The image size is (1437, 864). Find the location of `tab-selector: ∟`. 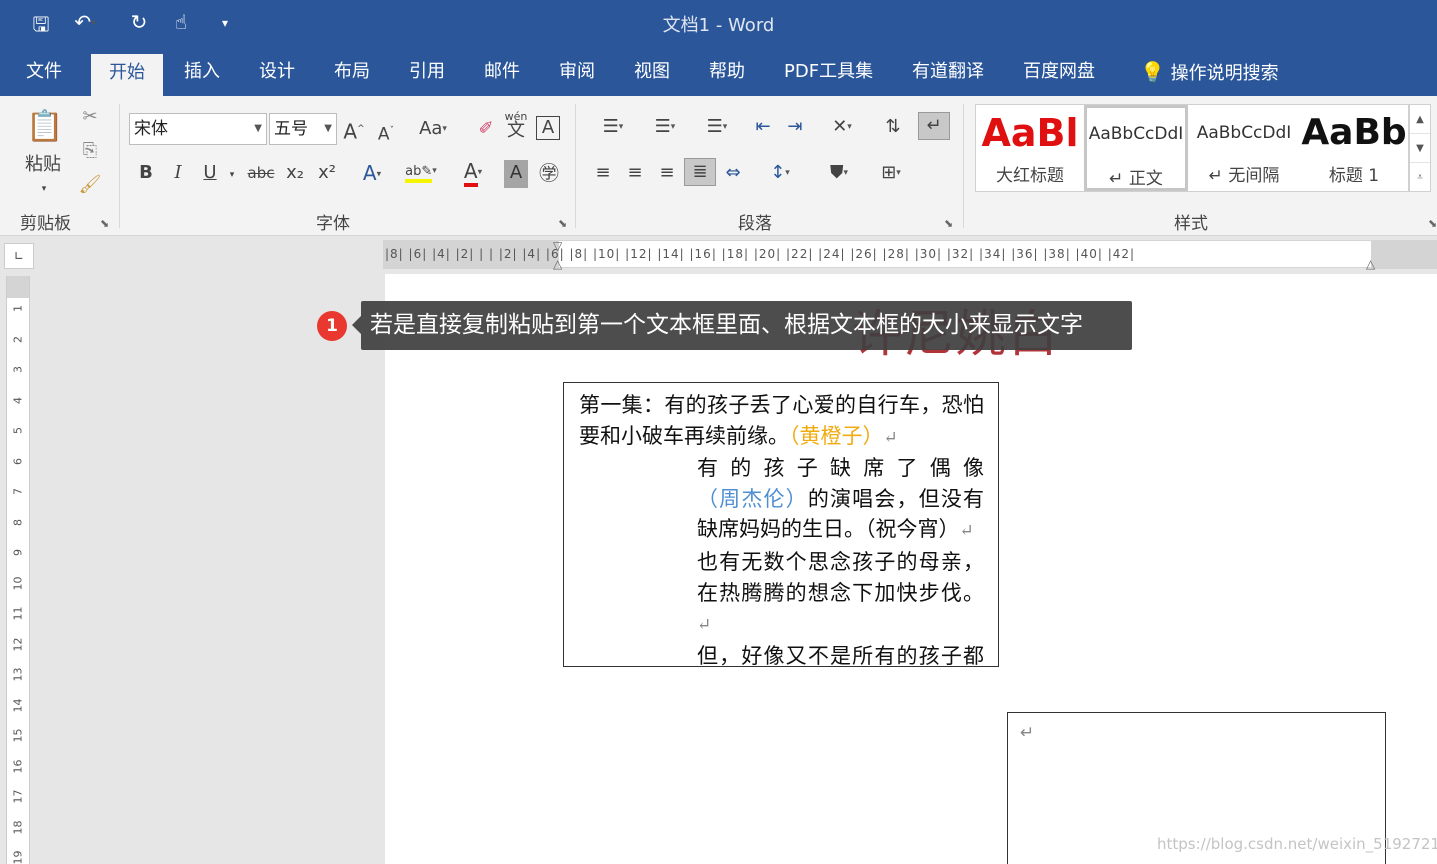

tab-selector: ∟ is located at coordinates (19, 256).